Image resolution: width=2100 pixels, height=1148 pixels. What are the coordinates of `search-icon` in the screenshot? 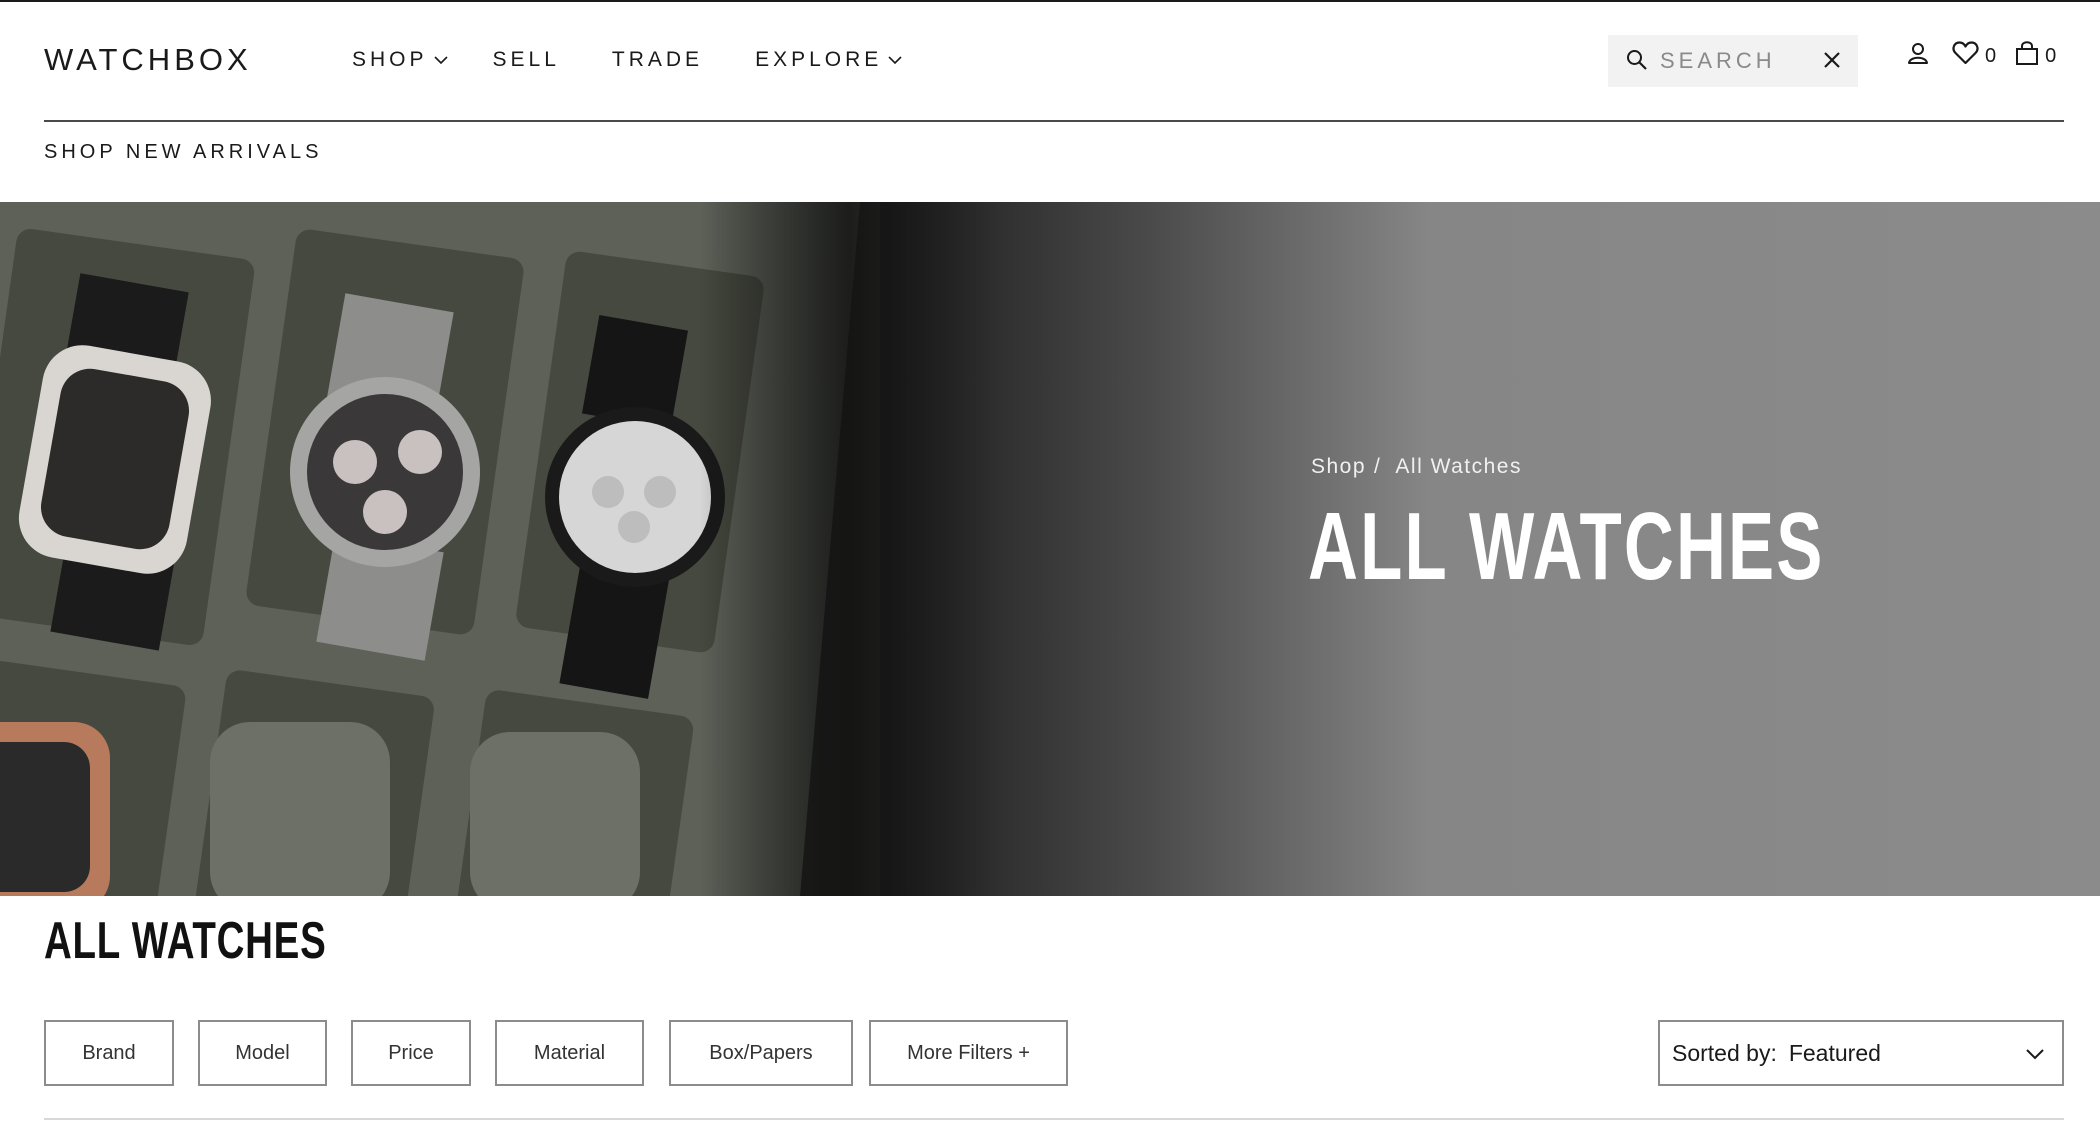 It's located at (1637, 62).